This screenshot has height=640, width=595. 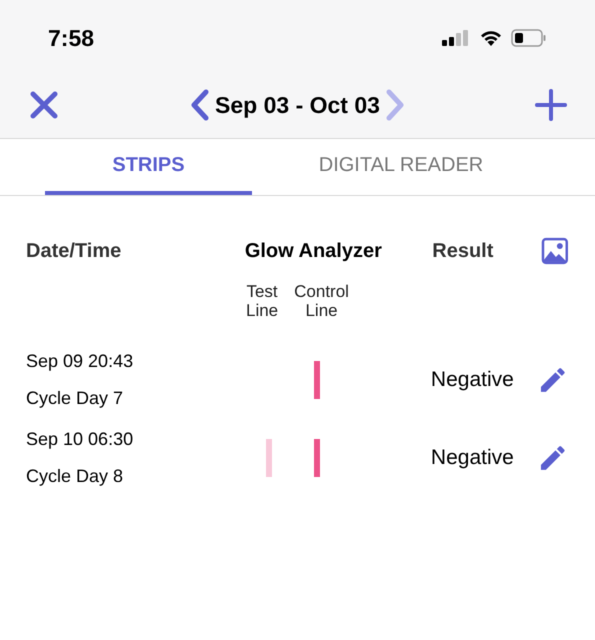 What do you see at coordinates (71, 38) in the screenshot?
I see `status-time: 7:58` at bounding box center [71, 38].